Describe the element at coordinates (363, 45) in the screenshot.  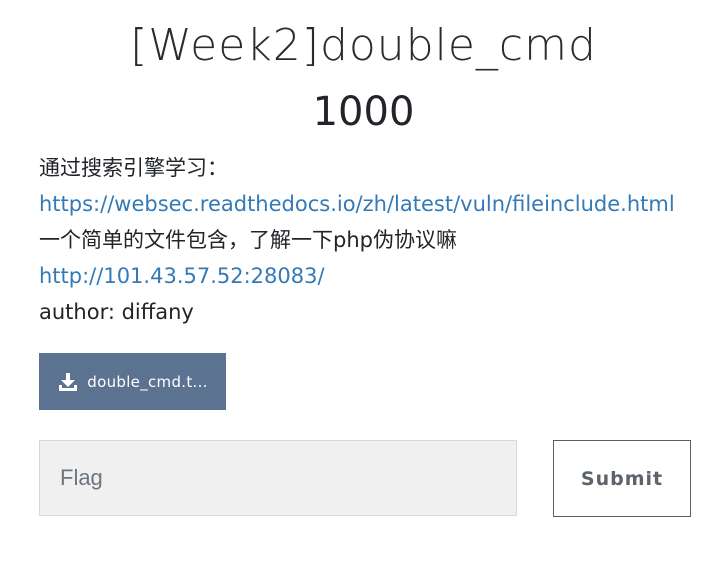
I see `challenge-title: [Week2]double_cmd` at that location.